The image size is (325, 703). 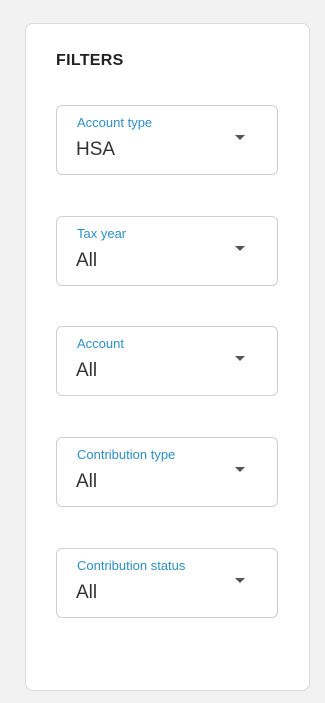 I want to click on account-label: Account, so click(x=100, y=343).